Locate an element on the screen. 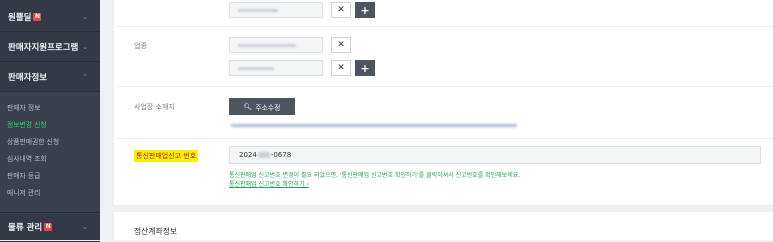 This screenshot has width=773, height=242. sidebar-item-seller-grade: 판매자 등급 is located at coordinates (23, 175).